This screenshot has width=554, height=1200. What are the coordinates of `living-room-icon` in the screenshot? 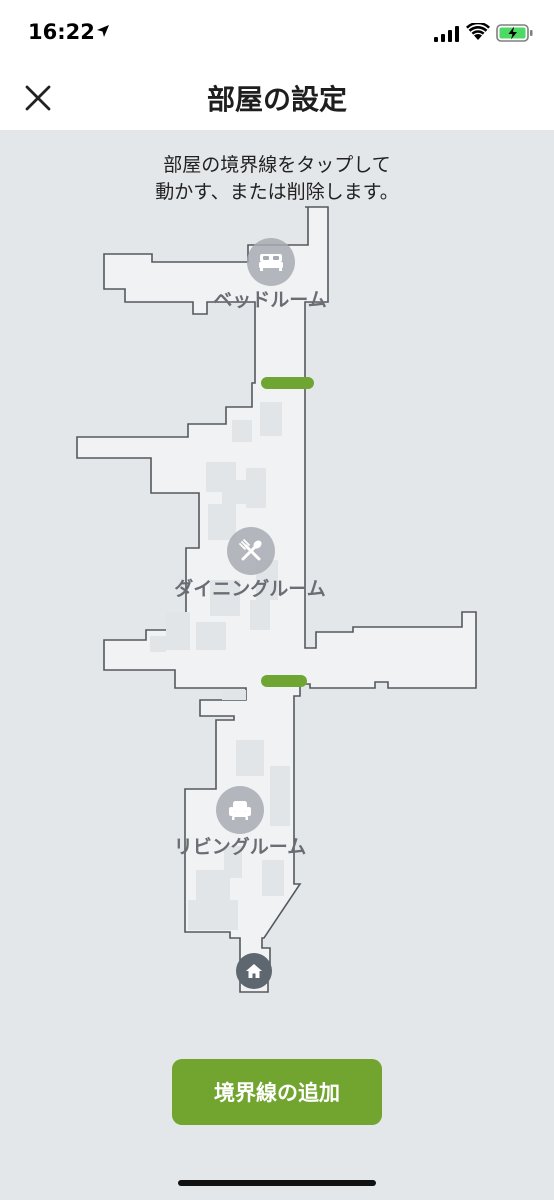 It's located at (240, 810).